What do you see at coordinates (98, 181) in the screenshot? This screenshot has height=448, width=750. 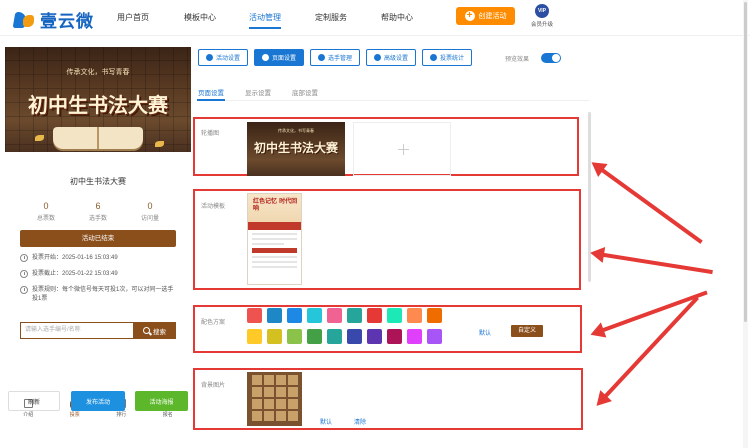 I see `event-title: 初中生书法大赛` at bounding box center [98, 181].